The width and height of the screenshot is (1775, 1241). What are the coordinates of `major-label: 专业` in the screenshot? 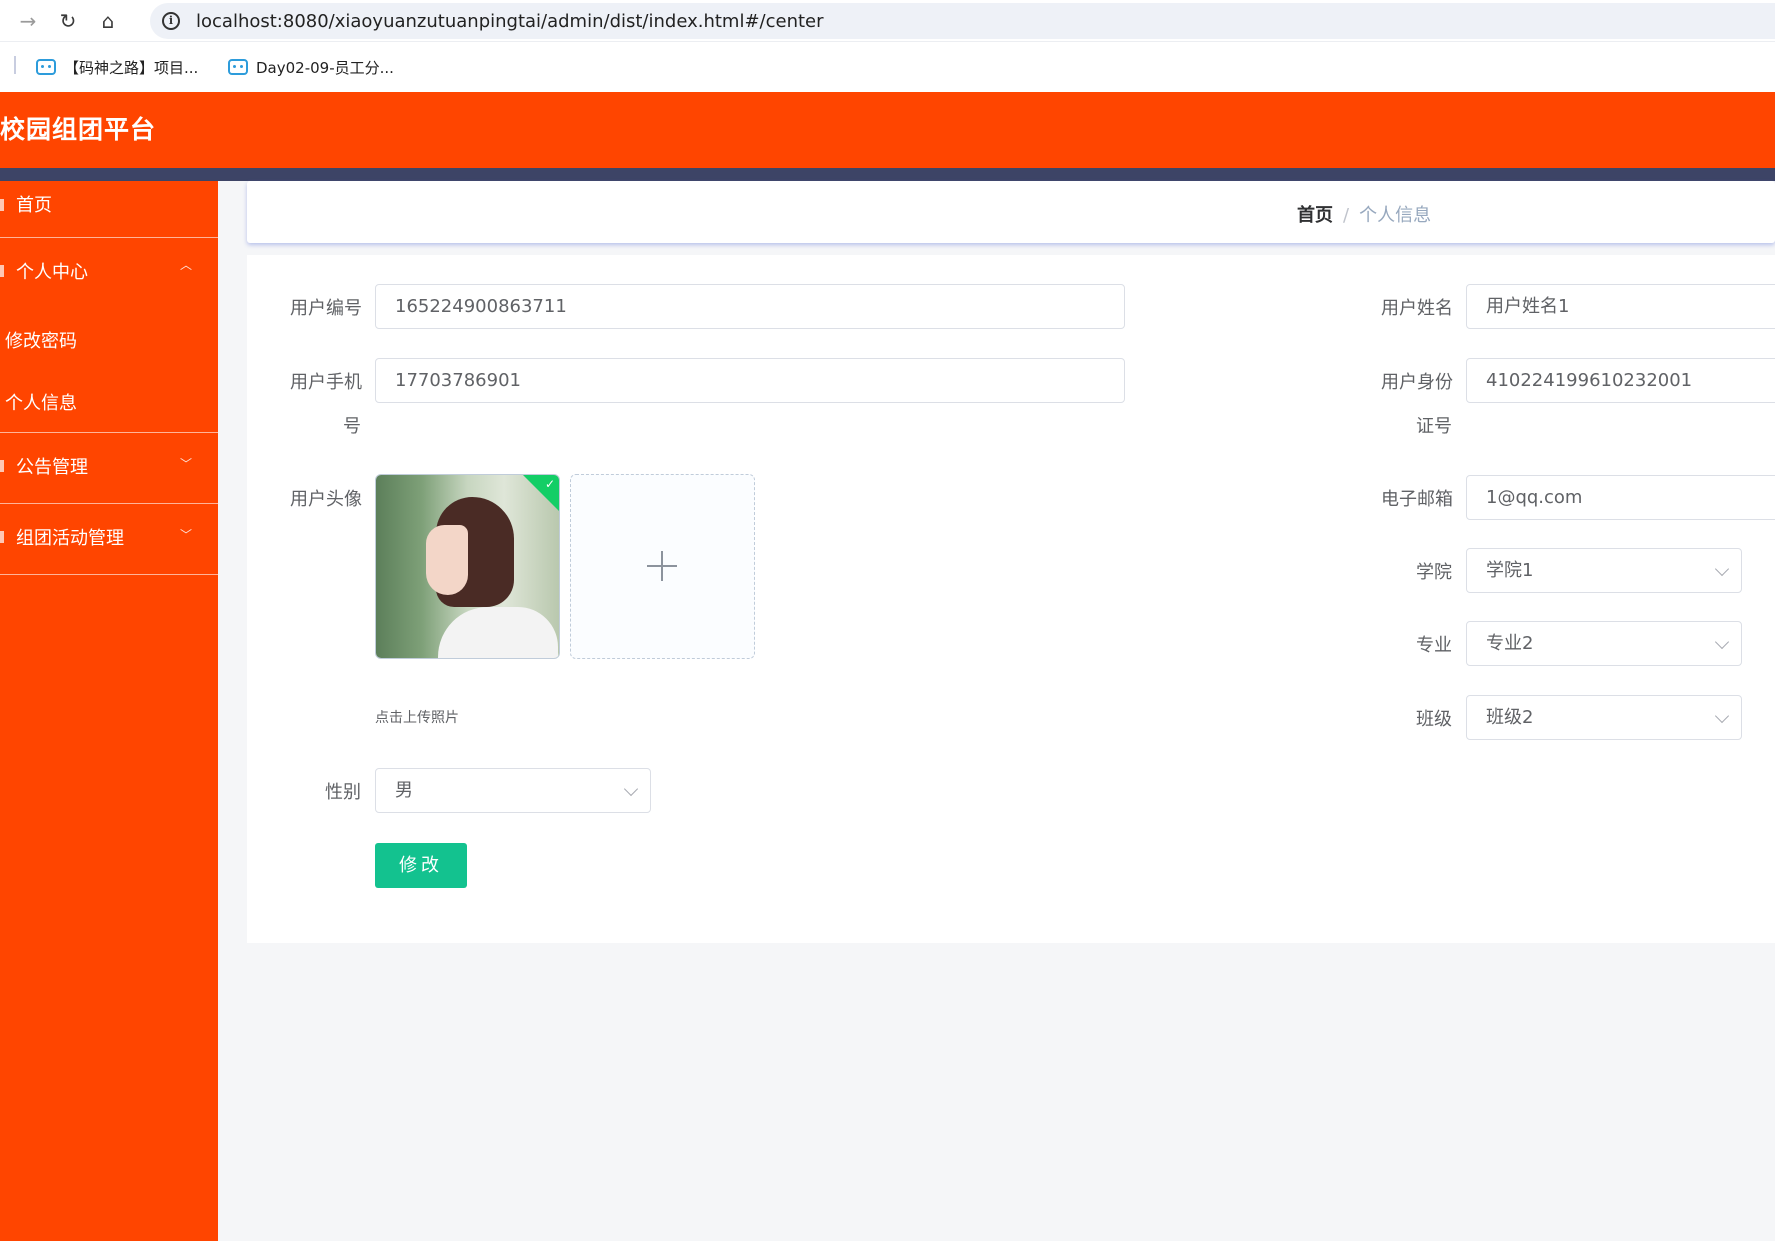 It's located at (1434, 645).